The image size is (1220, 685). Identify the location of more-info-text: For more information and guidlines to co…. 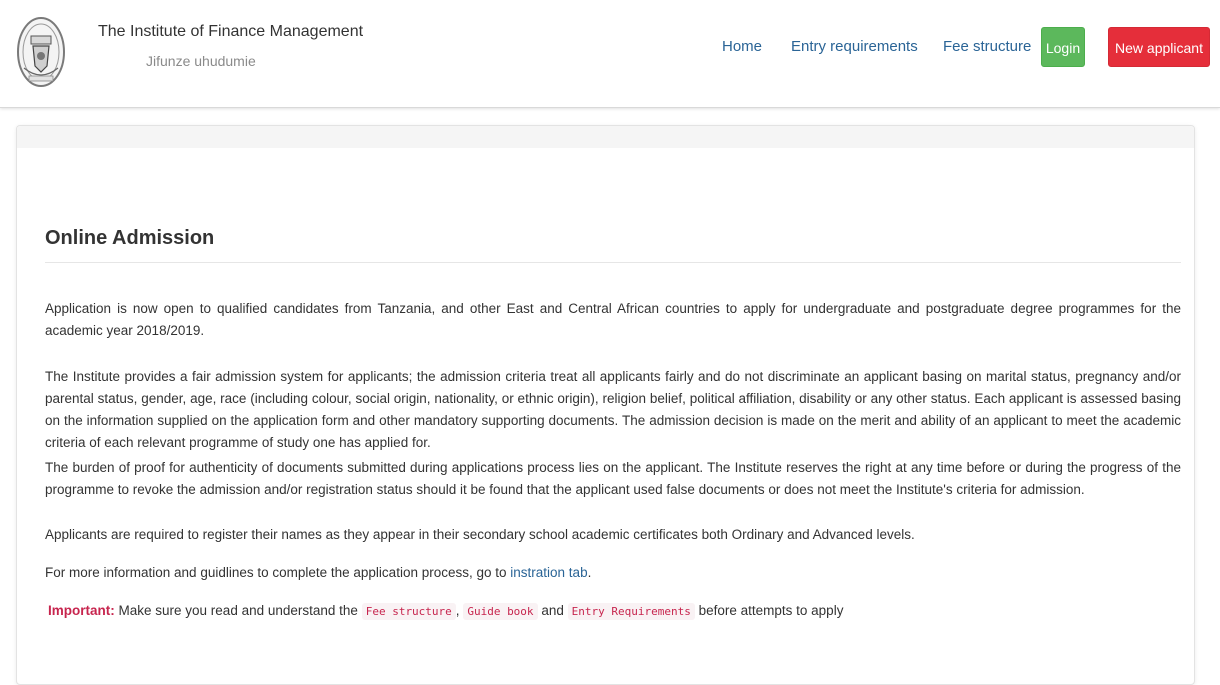
(276, 572).